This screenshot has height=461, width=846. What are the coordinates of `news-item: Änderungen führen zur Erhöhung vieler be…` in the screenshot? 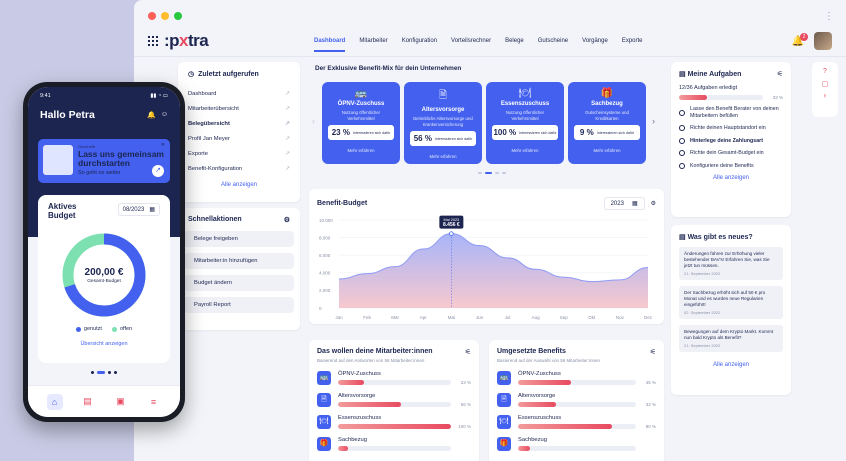 It's located at (731, 263).